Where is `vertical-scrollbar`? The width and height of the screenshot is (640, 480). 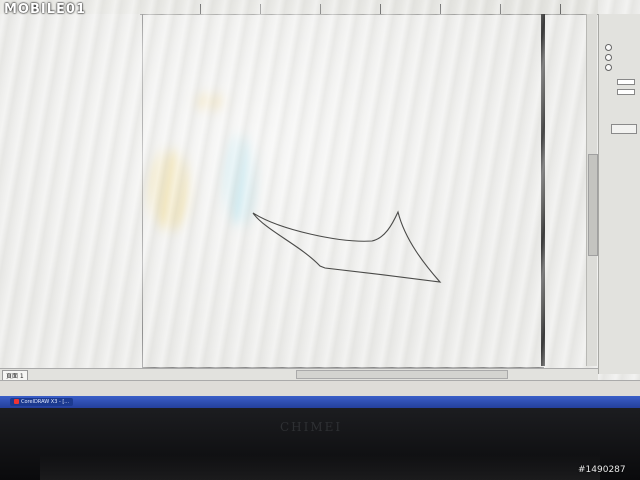
vertical-scrollbar is located at coordinates (592, 190).